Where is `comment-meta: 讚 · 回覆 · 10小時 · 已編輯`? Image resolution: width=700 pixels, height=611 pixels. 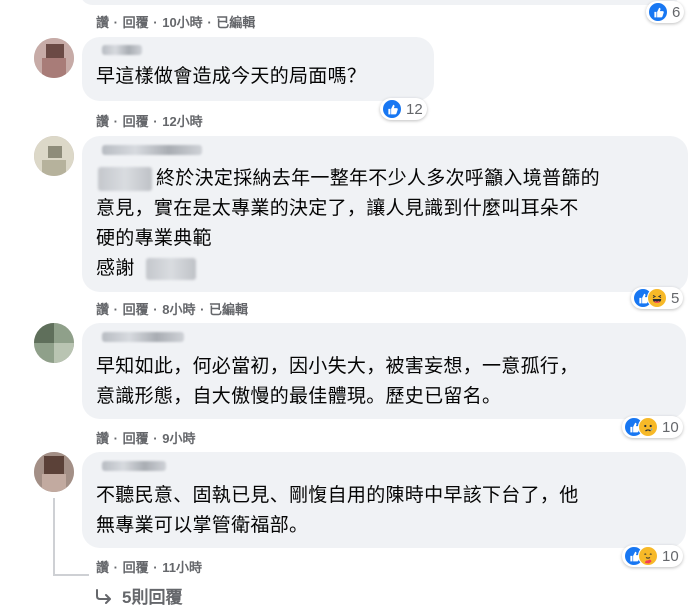
comment-meta: 讚 · 回覆 · 10小時 · 已編輯 is located at coordinates (175, 21).